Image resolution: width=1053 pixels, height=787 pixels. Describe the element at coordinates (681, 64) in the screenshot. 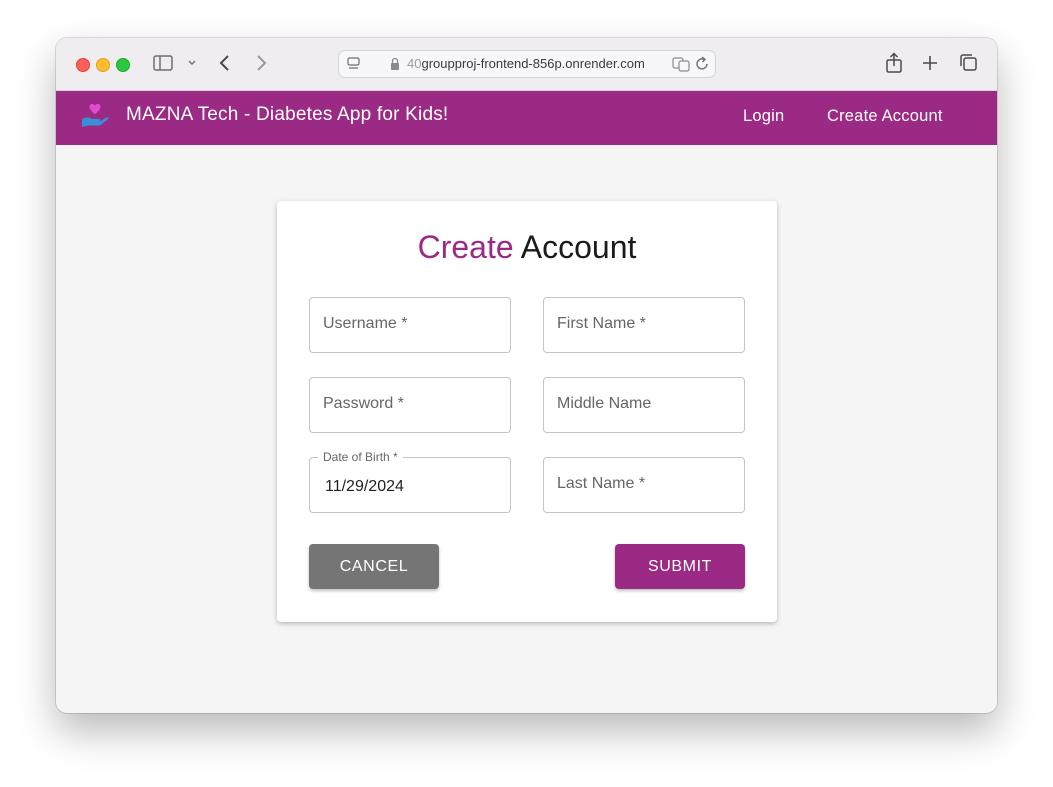

I see `translate-icon` at that location.